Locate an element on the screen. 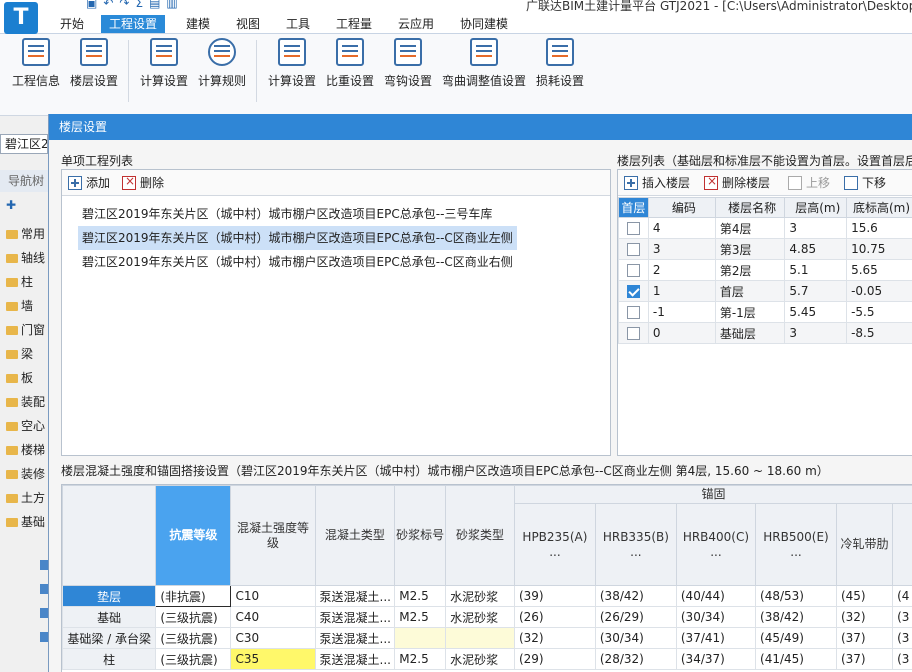 Image resolution: width=912 pixels, height=672 pixels. header-concrete-type: 混凝土类型 is located at coordinates (355, 535).